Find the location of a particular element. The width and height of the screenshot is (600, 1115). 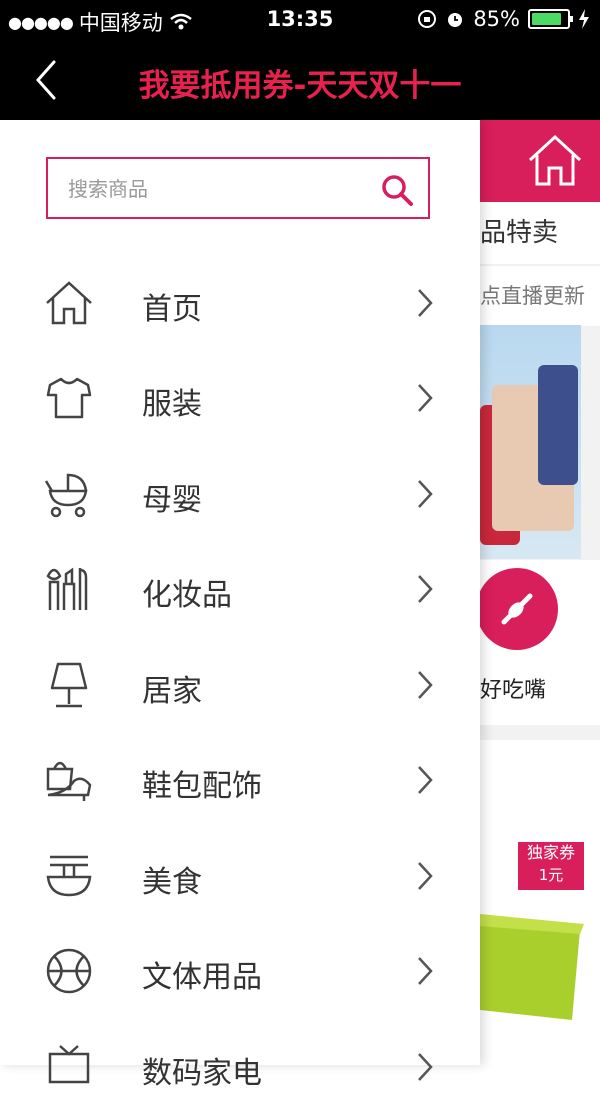

food-category-entry: 好吃嘴 is located at coordinates (540, 642).